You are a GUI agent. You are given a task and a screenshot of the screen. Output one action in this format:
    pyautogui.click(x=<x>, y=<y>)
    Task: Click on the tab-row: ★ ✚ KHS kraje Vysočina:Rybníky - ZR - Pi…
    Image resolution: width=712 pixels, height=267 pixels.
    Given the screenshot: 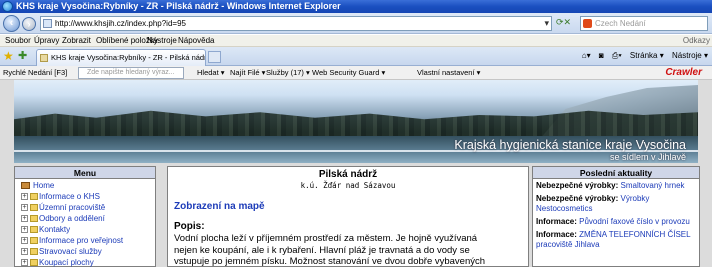 What is the action you would take?
    pyautogui.click(x=356, y=56)
    